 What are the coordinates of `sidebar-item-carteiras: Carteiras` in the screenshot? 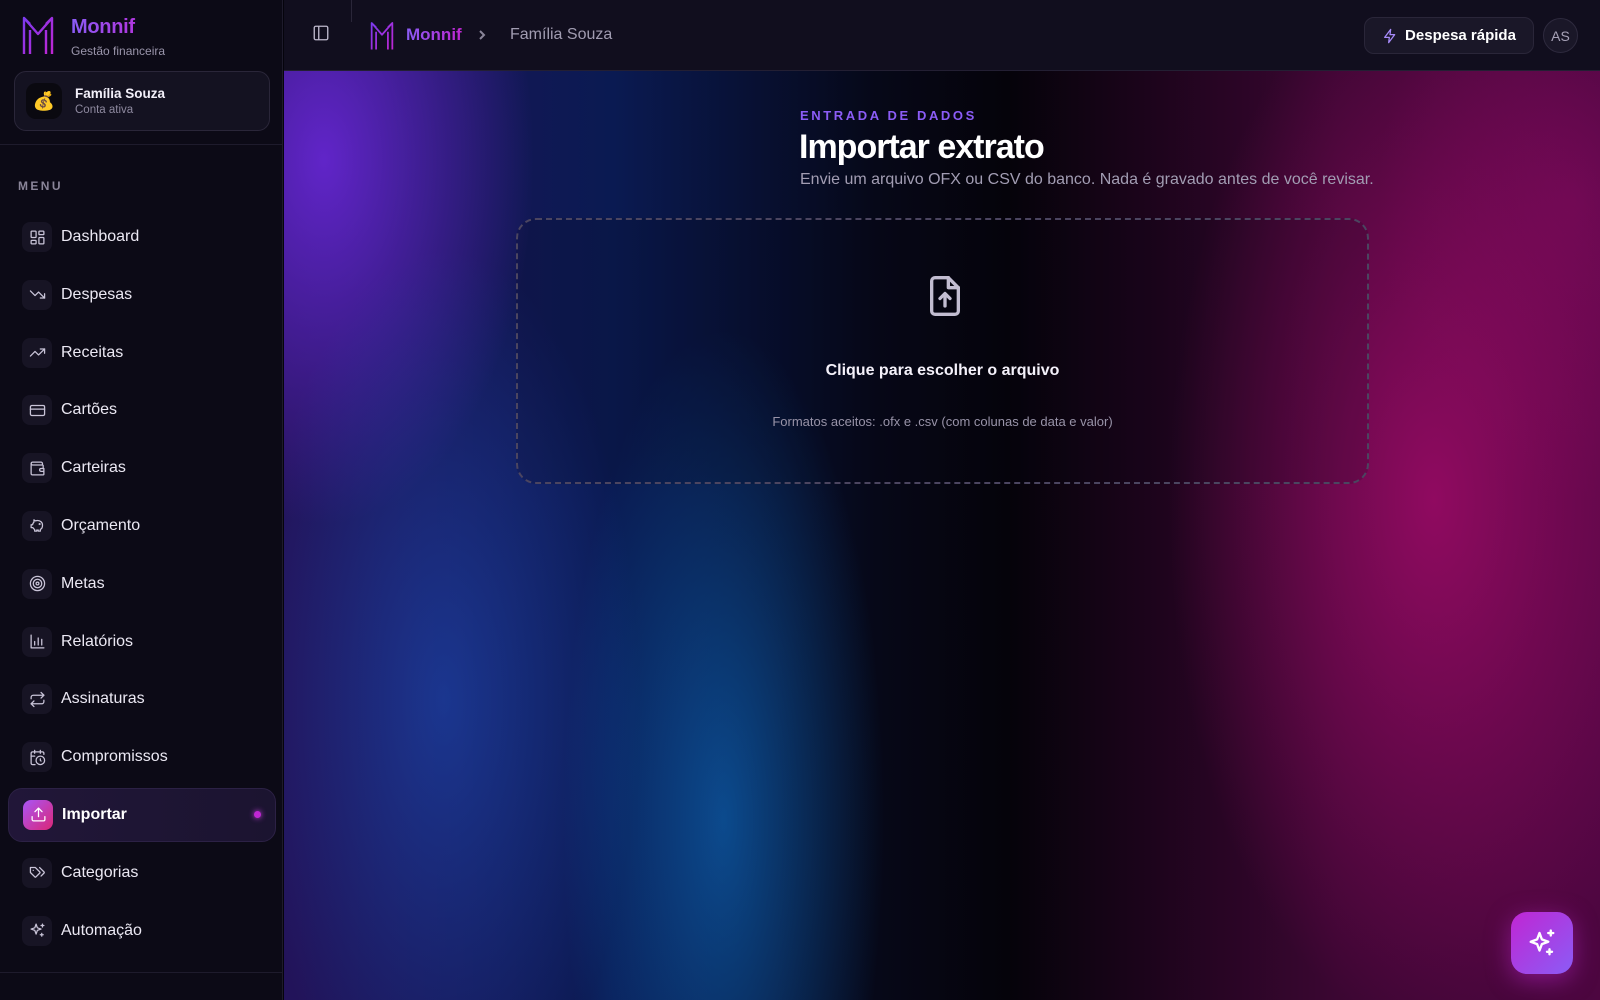 It's located at (142, 468).